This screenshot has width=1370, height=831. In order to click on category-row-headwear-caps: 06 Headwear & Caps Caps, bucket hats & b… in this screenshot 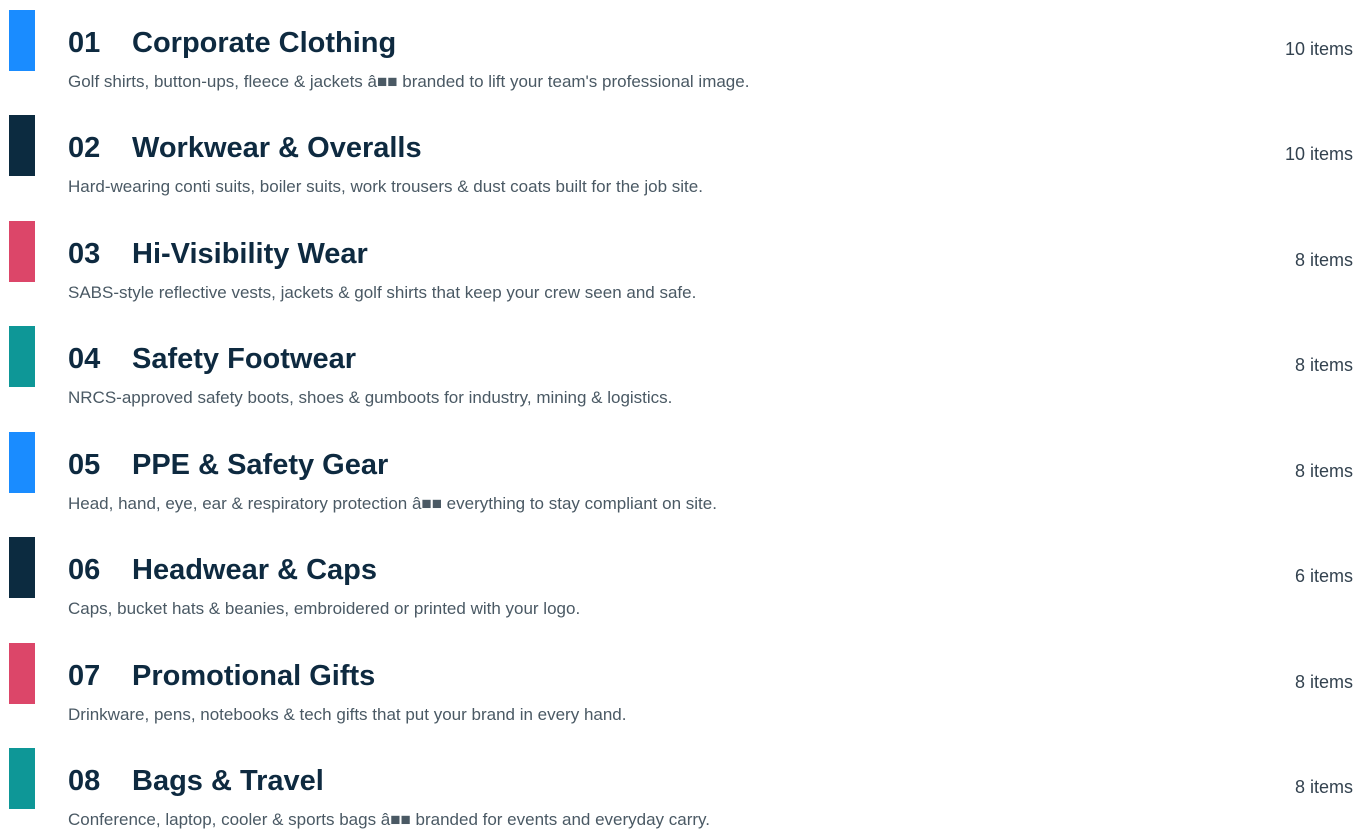, I will do `click(685, 576)`.